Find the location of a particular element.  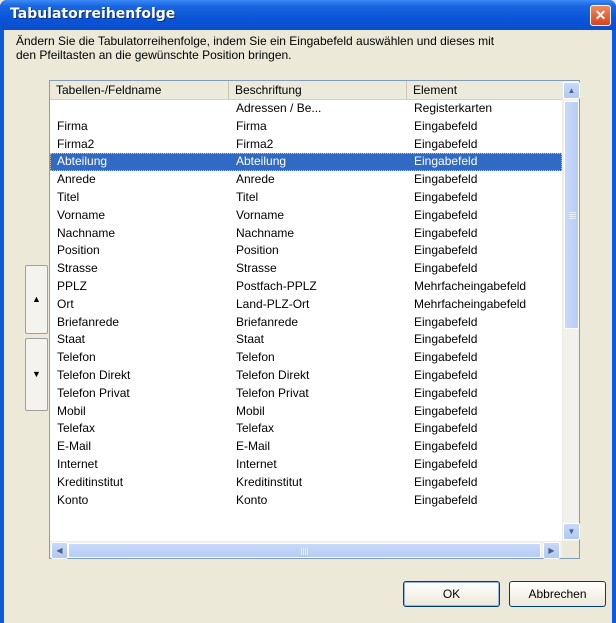

cell-fieldname: Nachname is located at coordinates (86, 232).